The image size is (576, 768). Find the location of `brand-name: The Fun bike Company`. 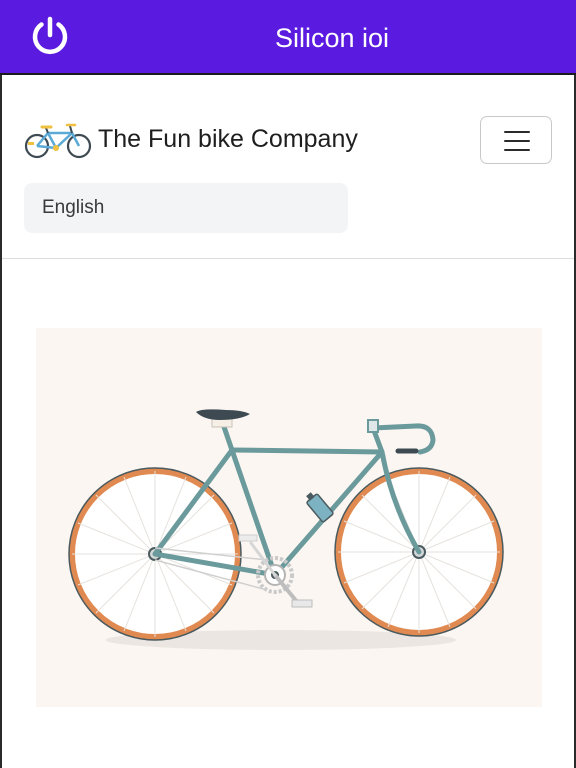

brand-name: The Fun bike Company is located at coordinates (228, 138).